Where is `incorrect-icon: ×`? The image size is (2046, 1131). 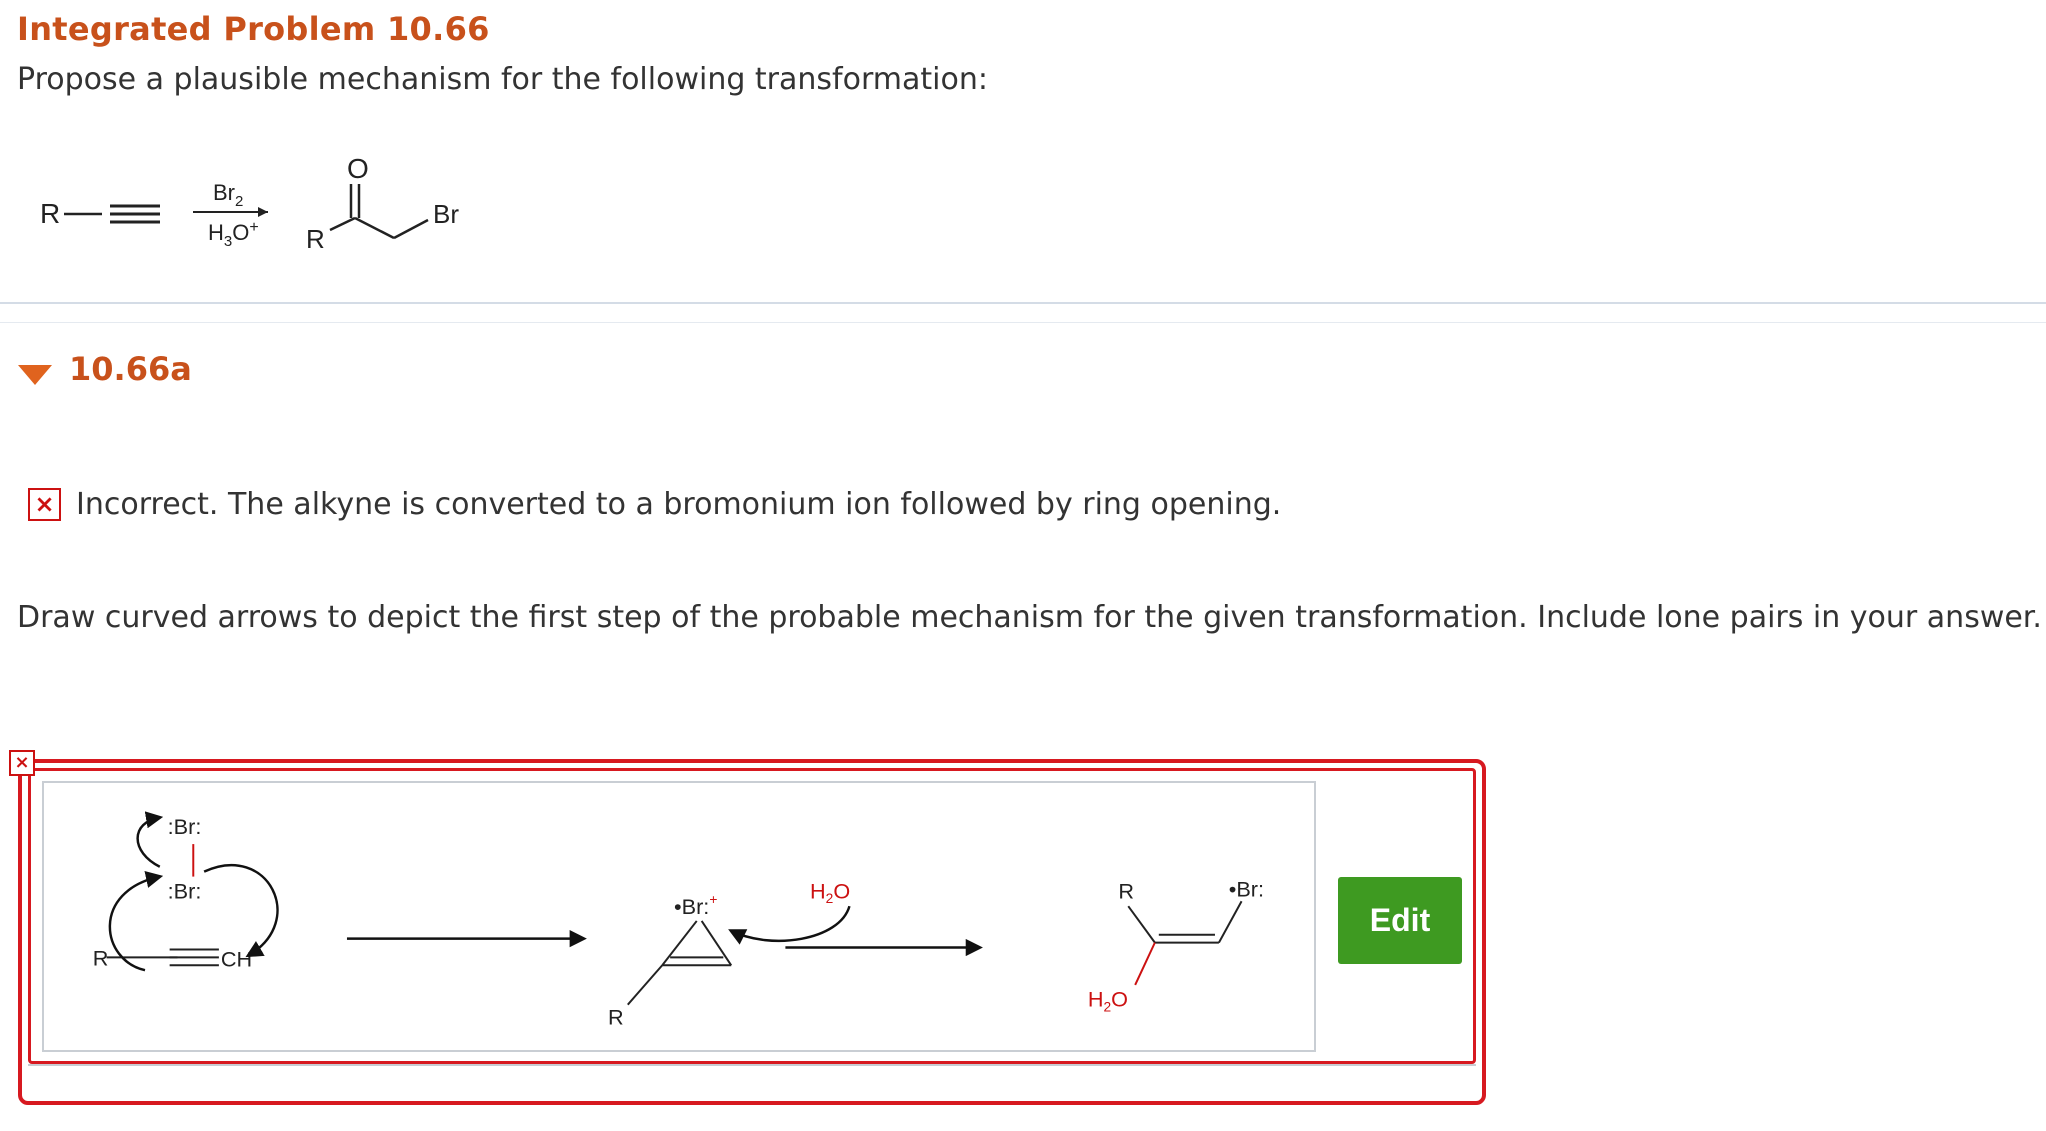 incorrect-icon: × is located at coordinates (44, 504).